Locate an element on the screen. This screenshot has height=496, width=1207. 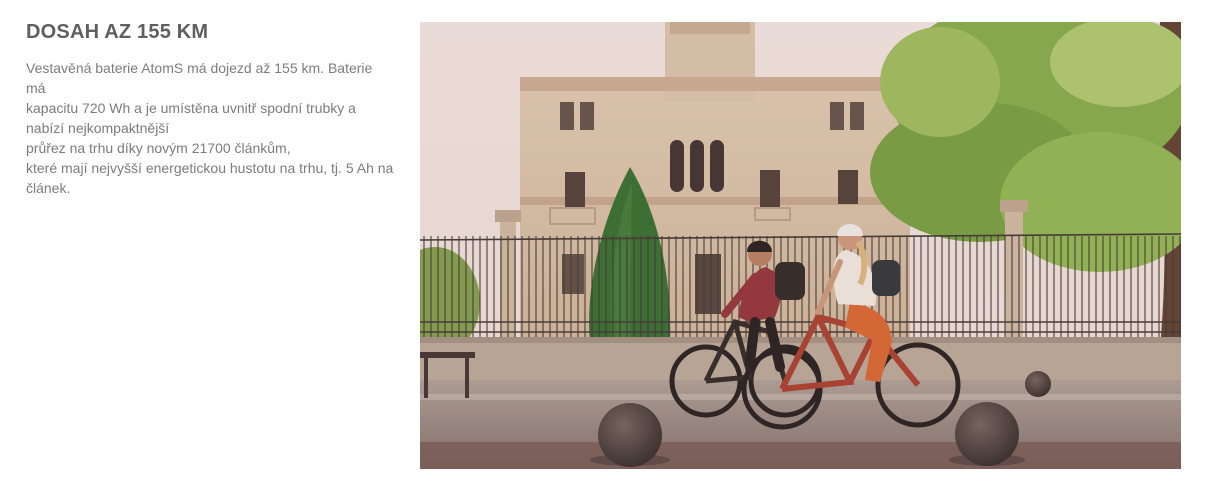
description-line: článek. is located at coordinates (48, 188).